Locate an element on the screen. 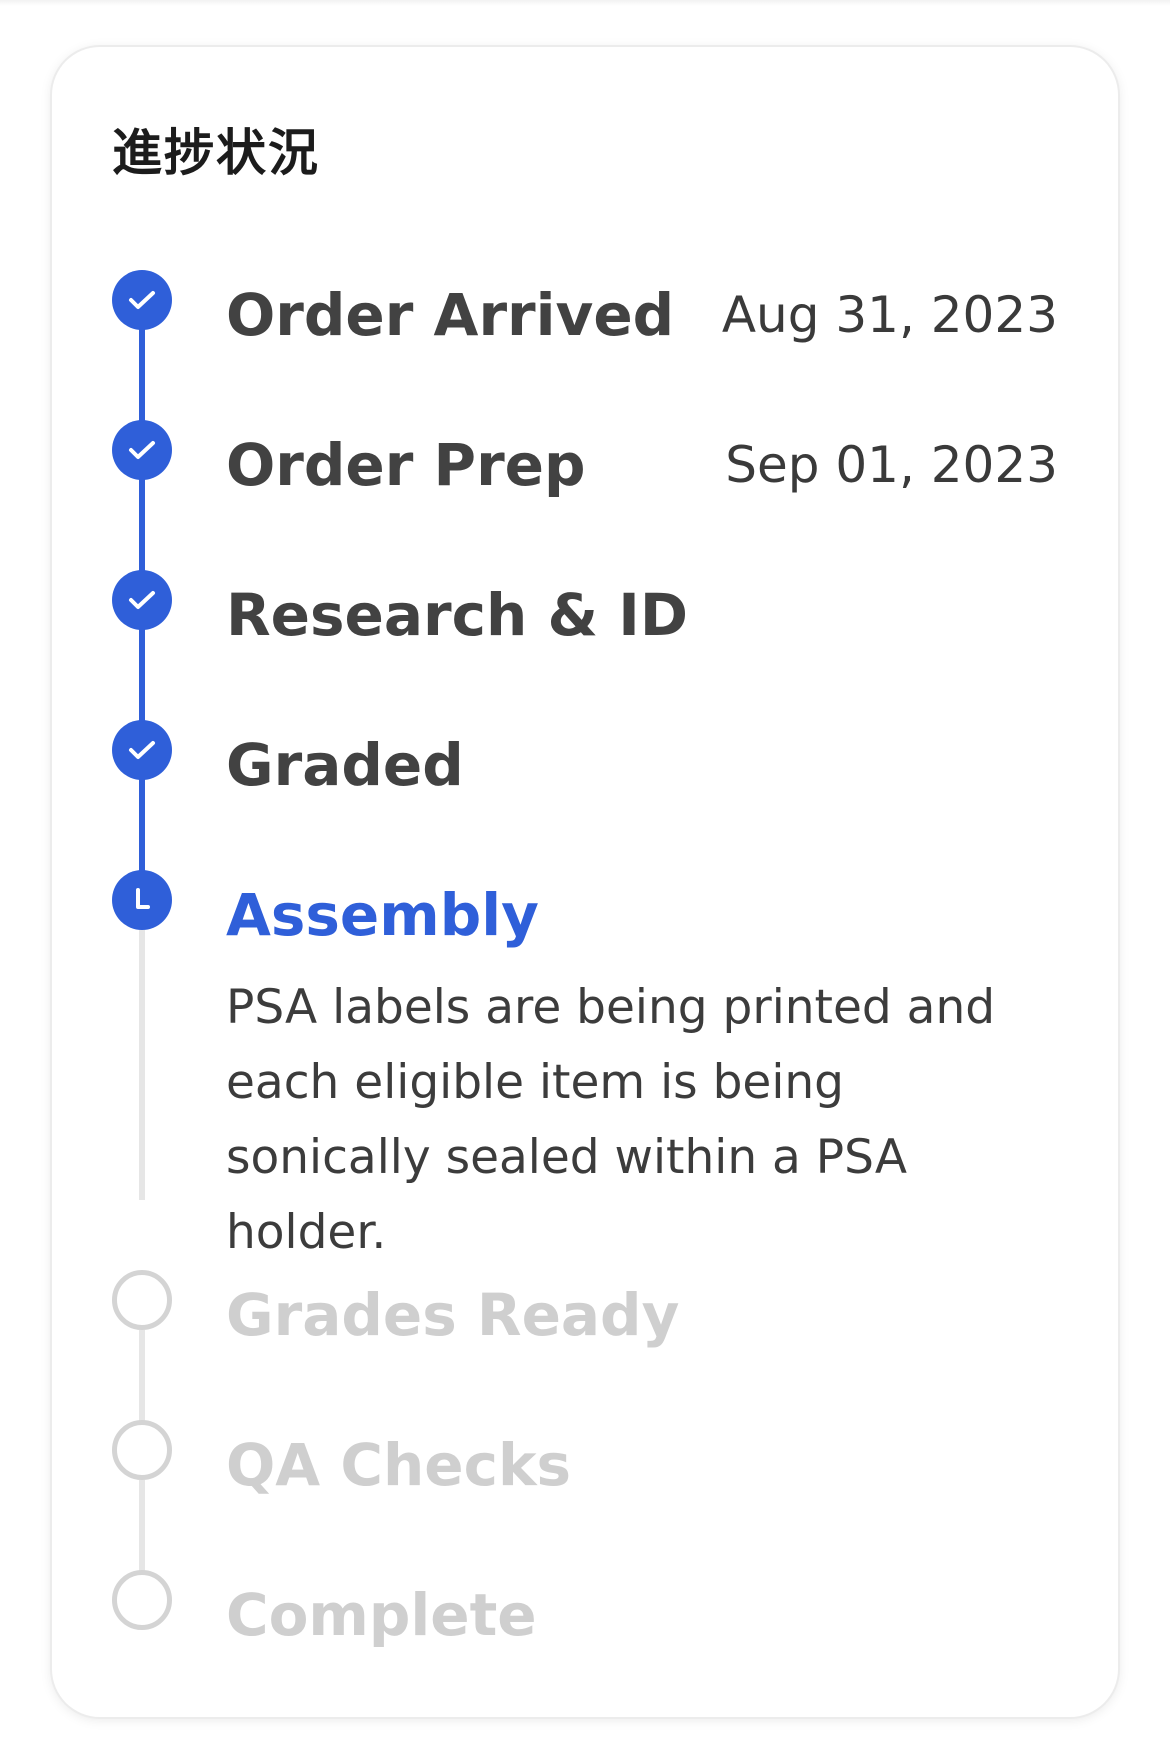  step-label-order-prep: Order Prep is located at coordinates (406, 465).